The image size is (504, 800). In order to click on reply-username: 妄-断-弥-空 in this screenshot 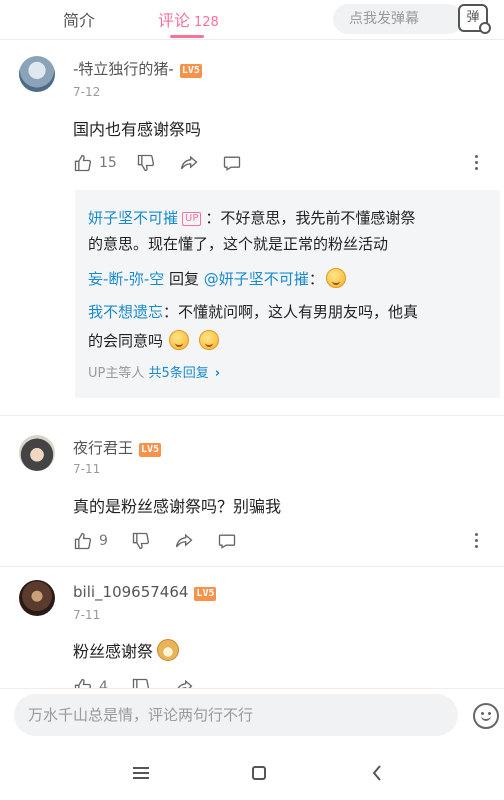, I will do `click(126, 279)`.